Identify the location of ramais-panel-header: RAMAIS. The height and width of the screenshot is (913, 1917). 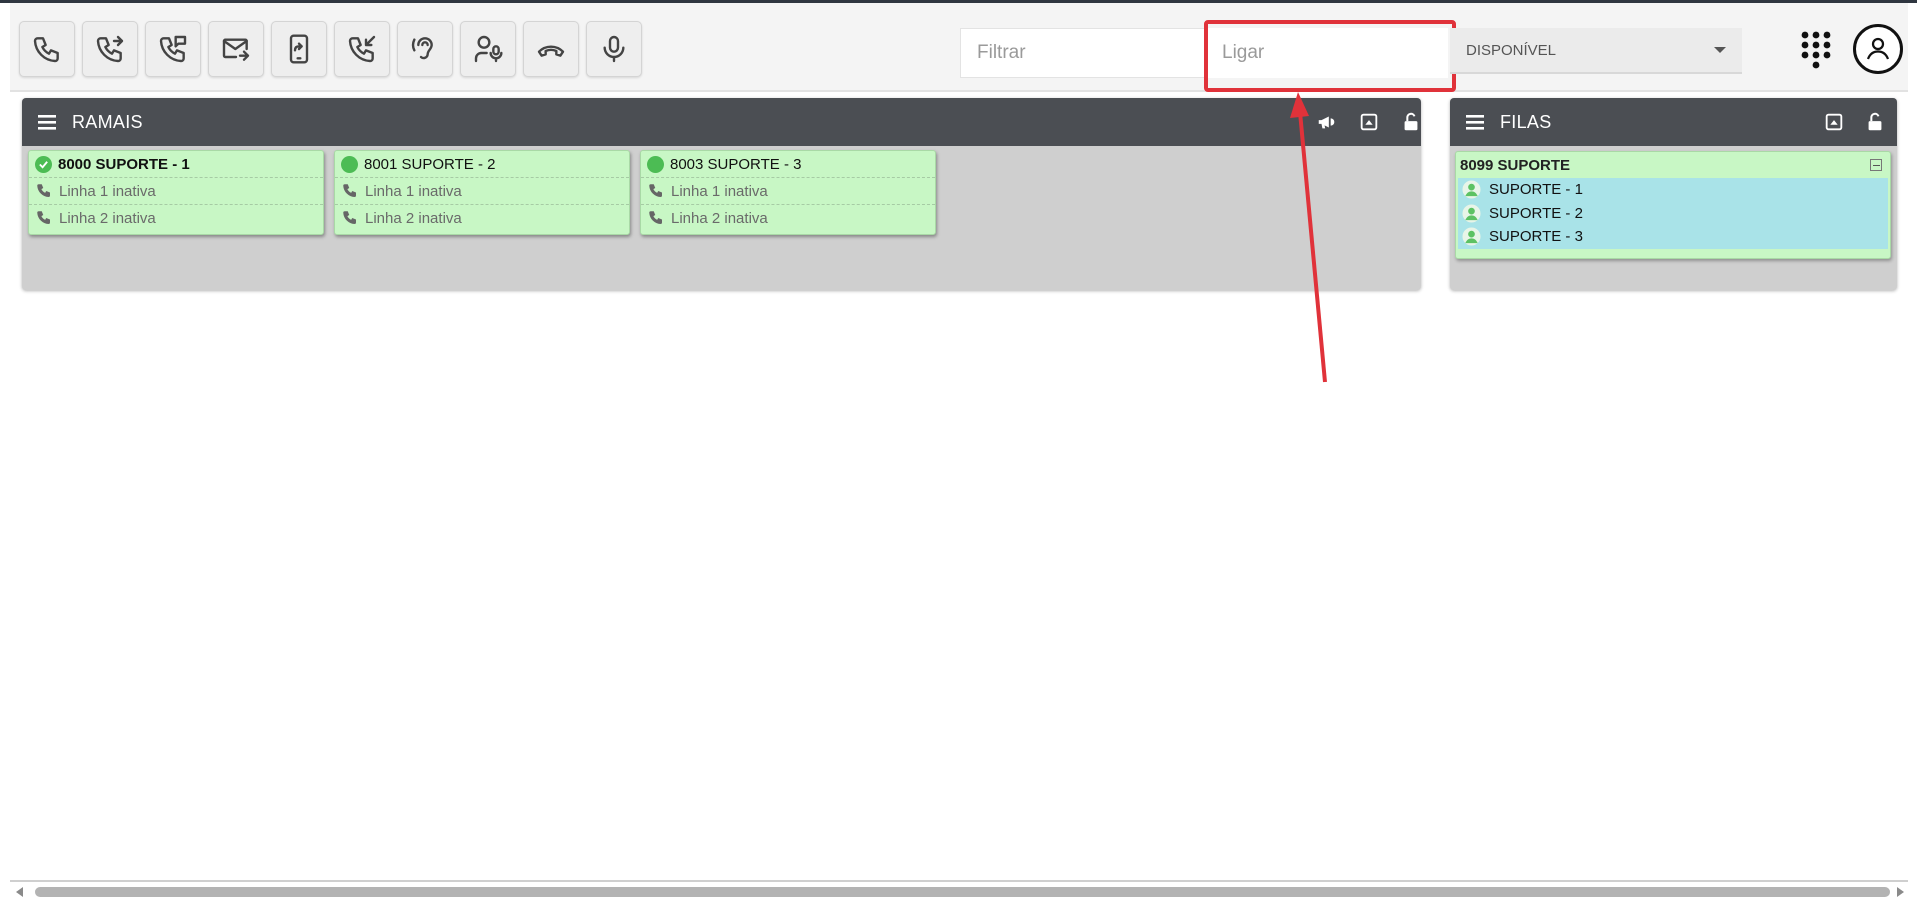
(721, 122).